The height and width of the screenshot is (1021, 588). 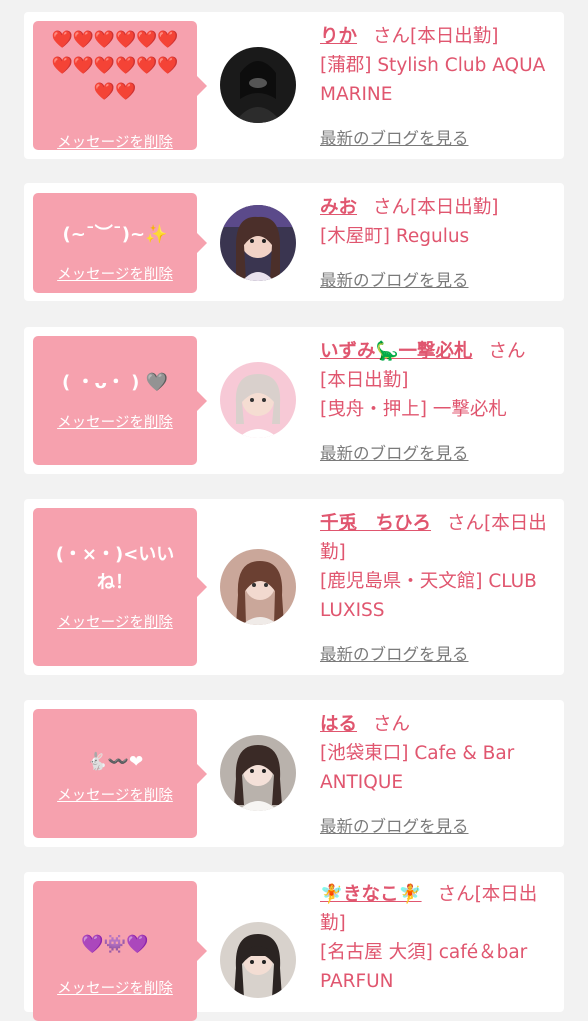 I want to click on message-bubble: 🐇〰️❤ メッセージを削除, so click(x=120, y=773).